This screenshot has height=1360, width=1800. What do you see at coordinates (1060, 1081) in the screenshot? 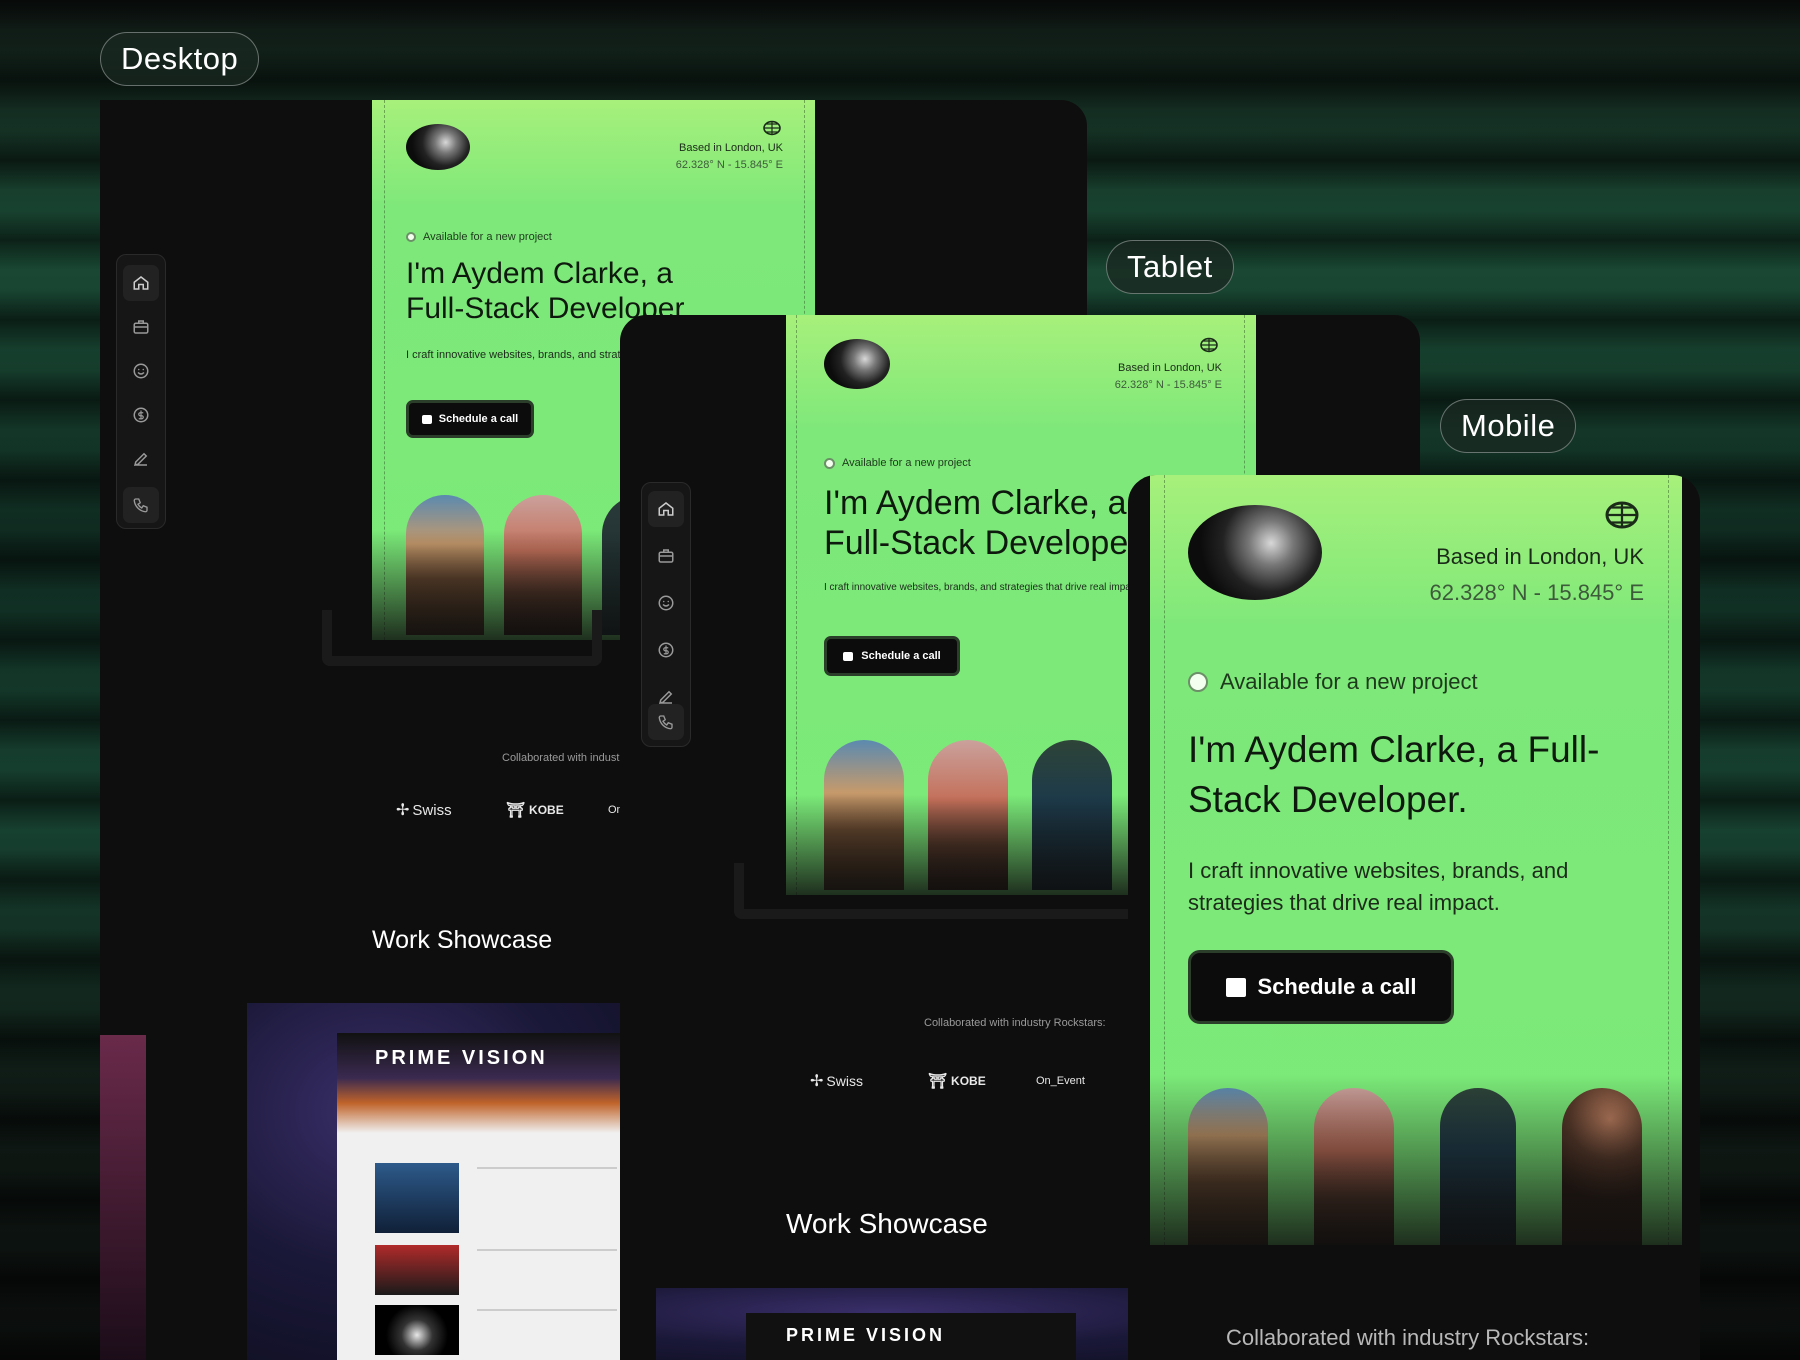
I see `brand-on-event: On_Event` at bounding box center [1060, 1081].